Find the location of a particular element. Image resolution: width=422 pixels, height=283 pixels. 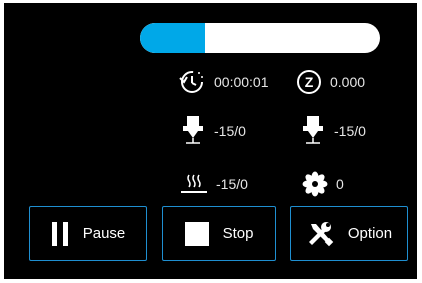

heated-bed-icon is located at coordinates (194, 184).